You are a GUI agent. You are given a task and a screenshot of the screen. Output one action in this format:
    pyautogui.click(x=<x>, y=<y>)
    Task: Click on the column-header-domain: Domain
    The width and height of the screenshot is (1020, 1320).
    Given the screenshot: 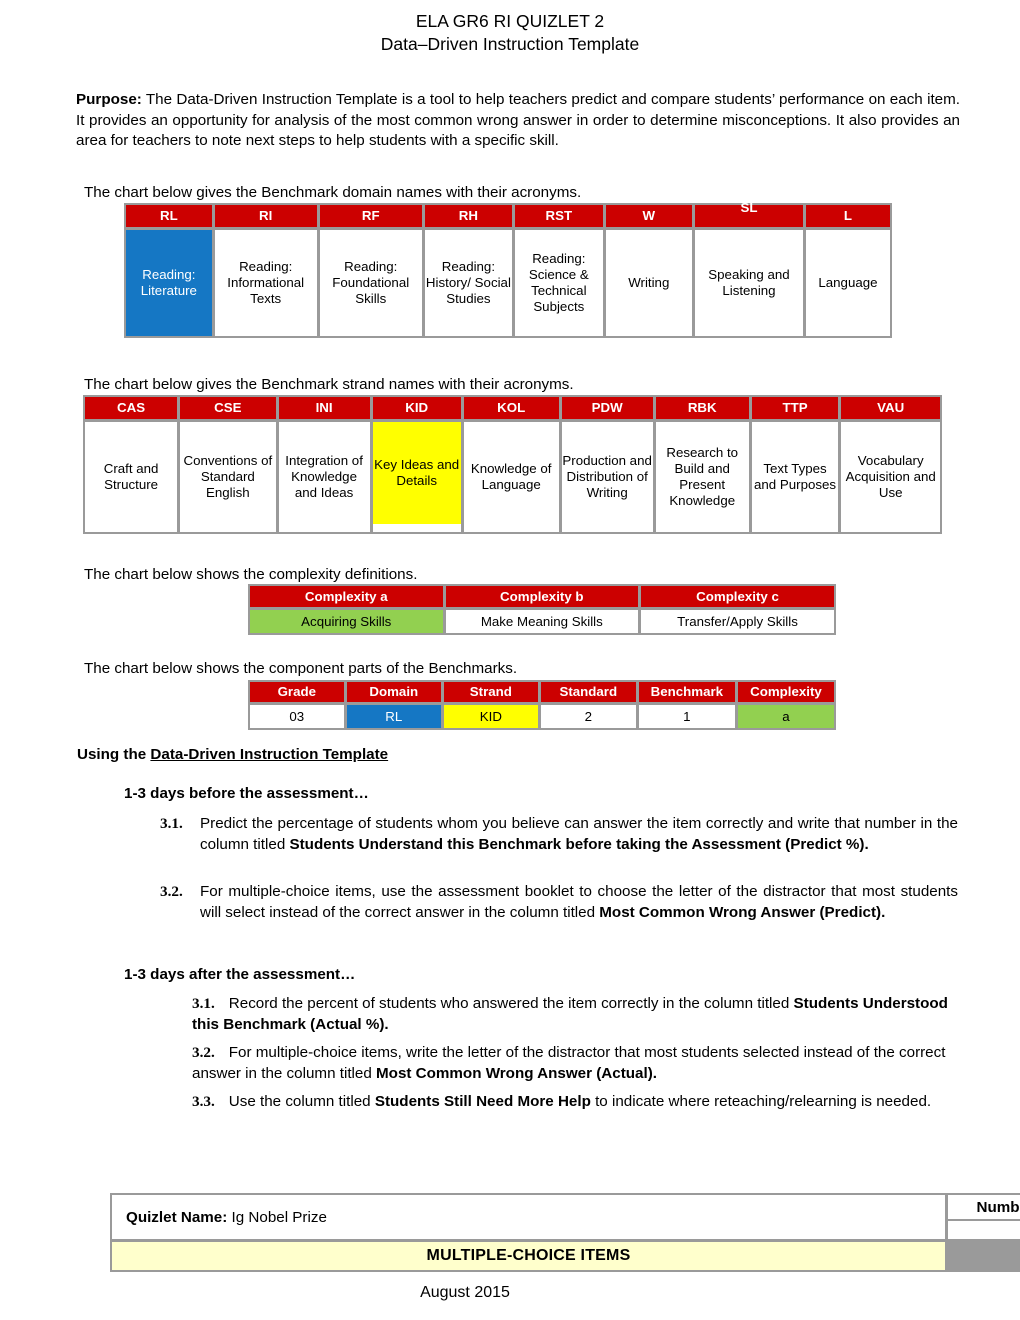 What is the action you would take?
    pyautogui.click(x=395, y=693)
    